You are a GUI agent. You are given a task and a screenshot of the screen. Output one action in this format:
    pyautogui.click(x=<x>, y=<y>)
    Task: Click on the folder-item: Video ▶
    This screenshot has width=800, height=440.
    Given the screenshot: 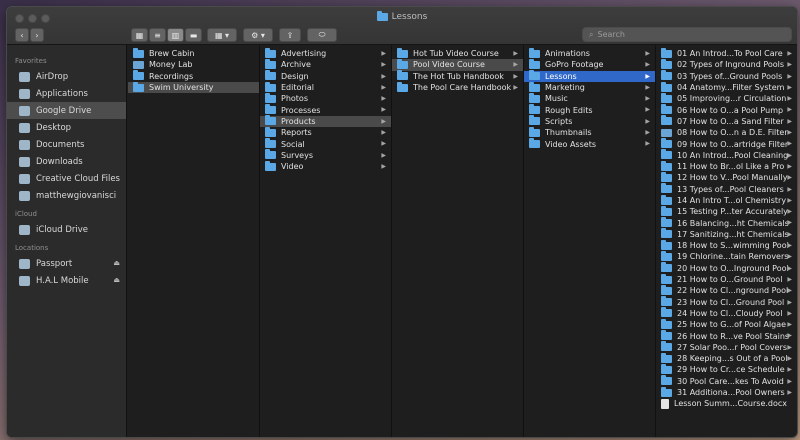 What is the action you would take?
    pyautogui.click(x=325, y=166)
    